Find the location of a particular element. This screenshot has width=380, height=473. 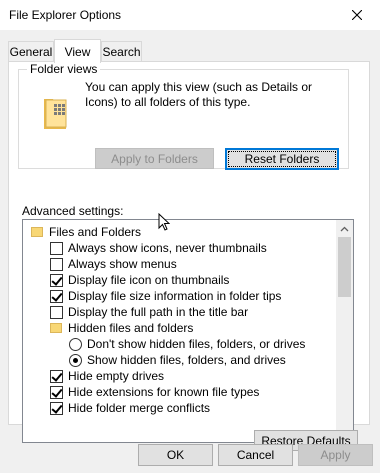

folder-views-icon is located at coordinates (55, 114).